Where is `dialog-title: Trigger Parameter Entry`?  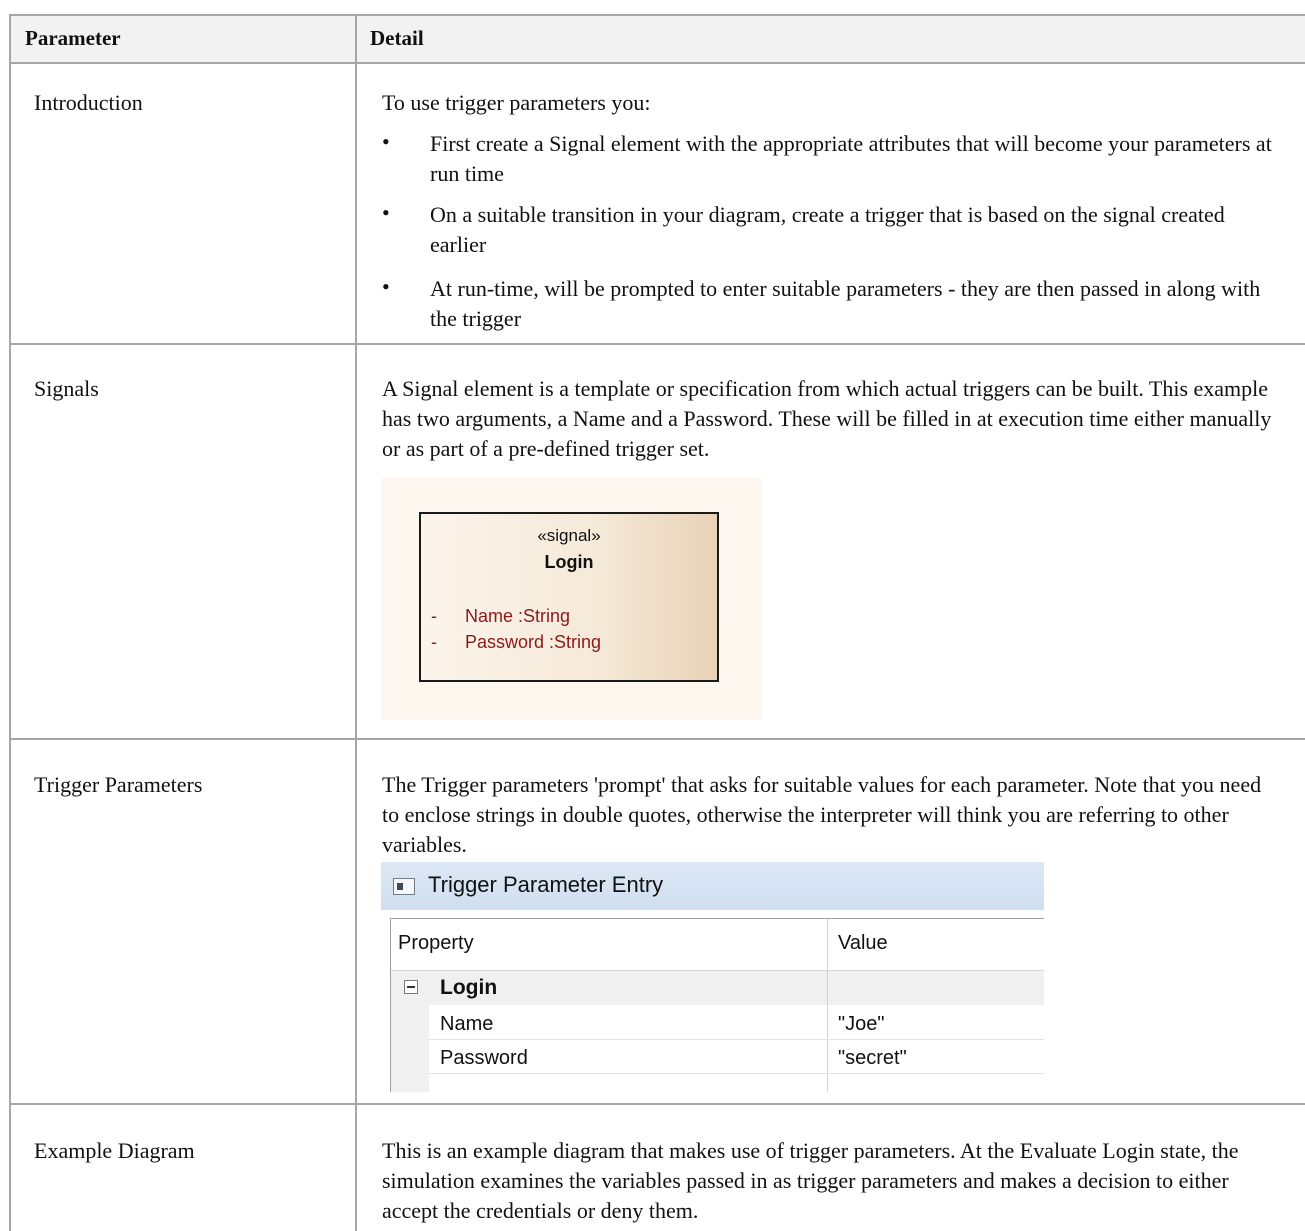 dialog-title: Trigger Parameter Entry is located at coordinates (546, 884).